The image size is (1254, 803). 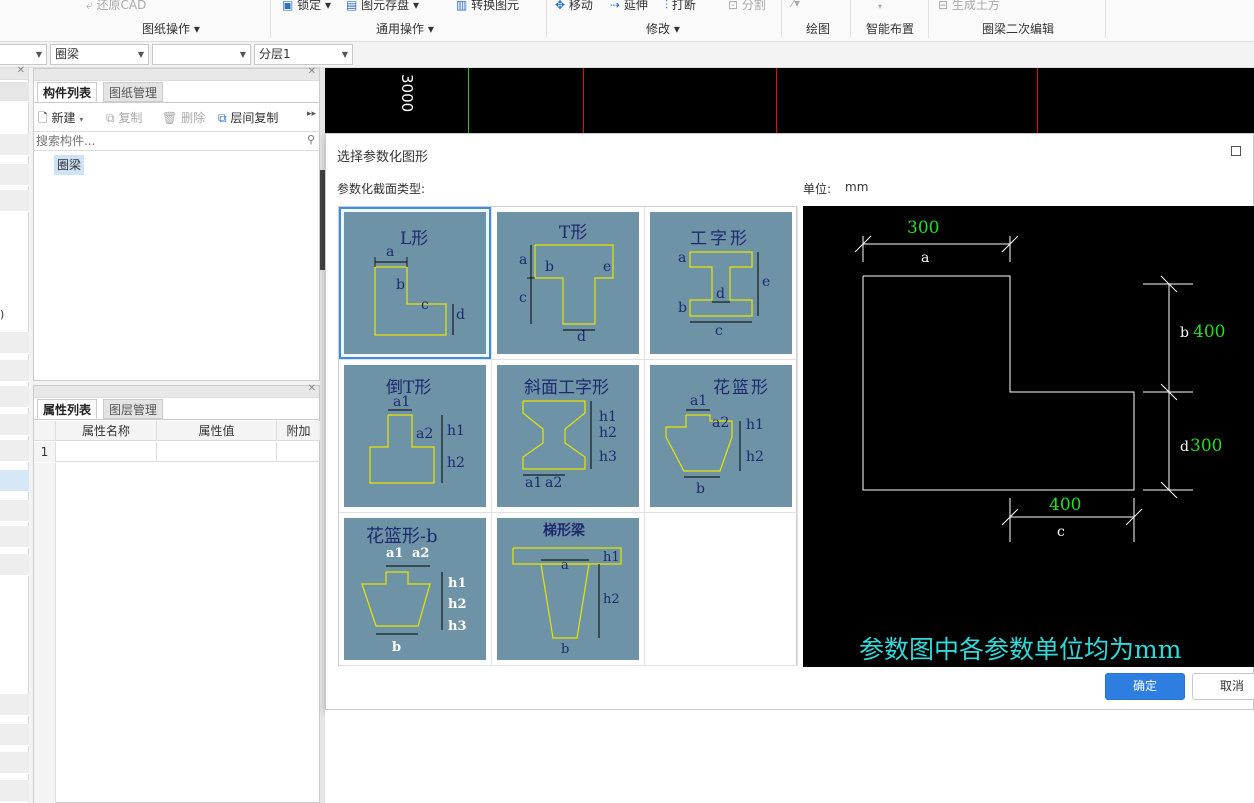 I want to click on shape-flower-basket: 花篮形 a1 a2 h1 h2 b, so click(x=721, y=436).